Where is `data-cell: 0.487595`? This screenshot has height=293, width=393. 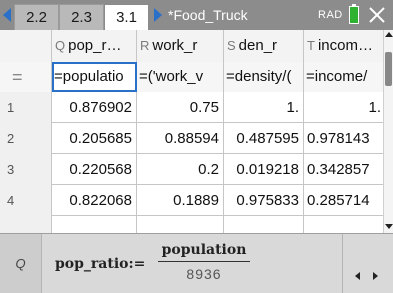
data-cell: 0.487595 is located at coordinates (264, 138).